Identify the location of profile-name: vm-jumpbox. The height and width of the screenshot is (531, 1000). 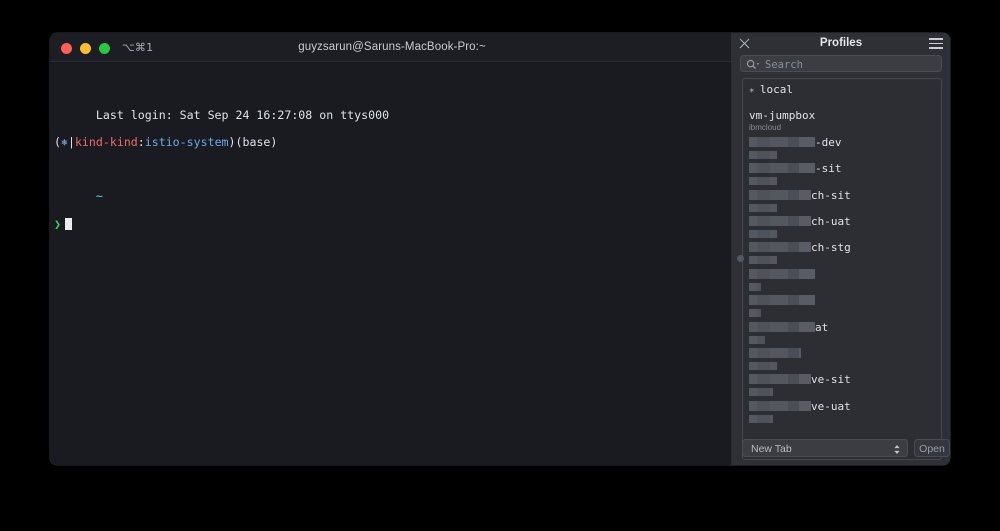
(845, 116).